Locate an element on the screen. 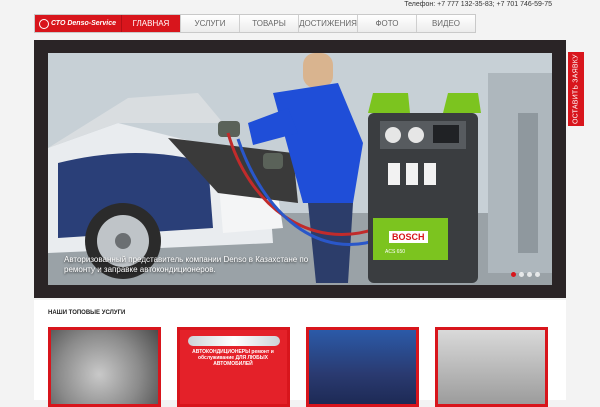 This screenshot has height=407, width=600. logo-icon is located at coordinates (44, 23).